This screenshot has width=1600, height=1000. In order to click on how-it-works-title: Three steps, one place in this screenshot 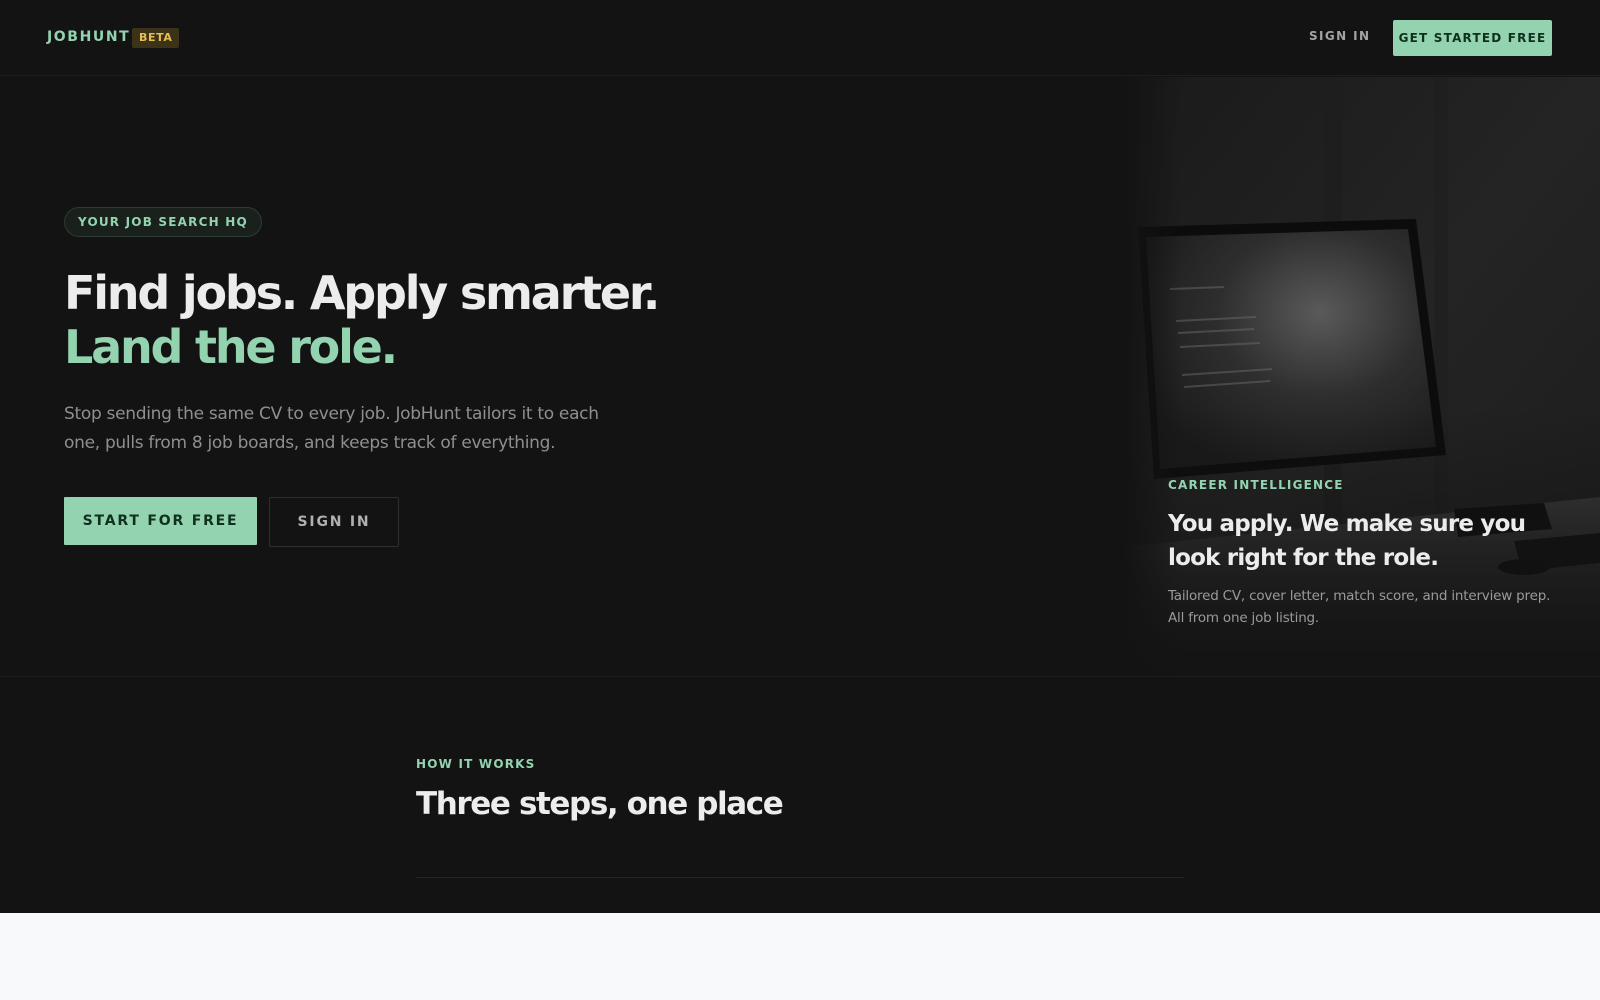, I will do `click(600, 804)`.